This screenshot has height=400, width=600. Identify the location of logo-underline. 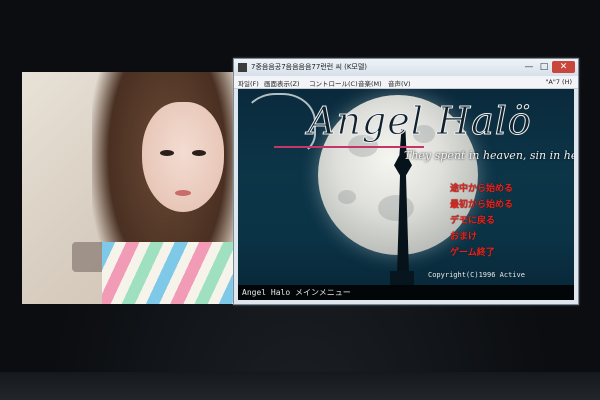
(349, 147).